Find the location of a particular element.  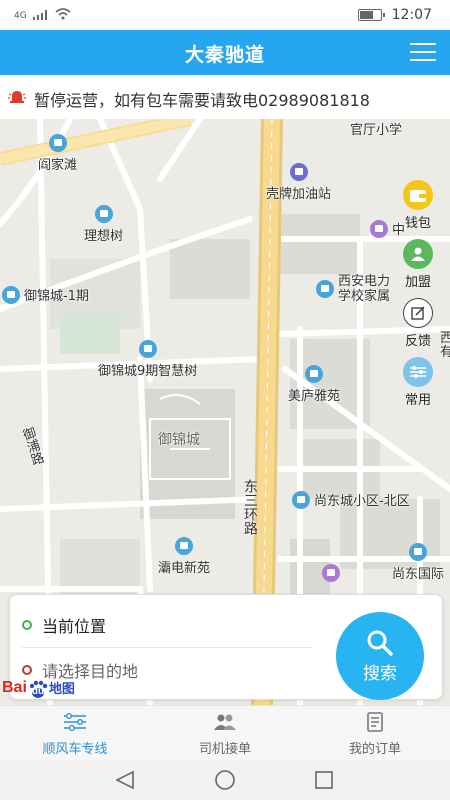

notice-bar: 暂停运营，如有包车需要请致电02989081818 is located at coordinates (225, 97).